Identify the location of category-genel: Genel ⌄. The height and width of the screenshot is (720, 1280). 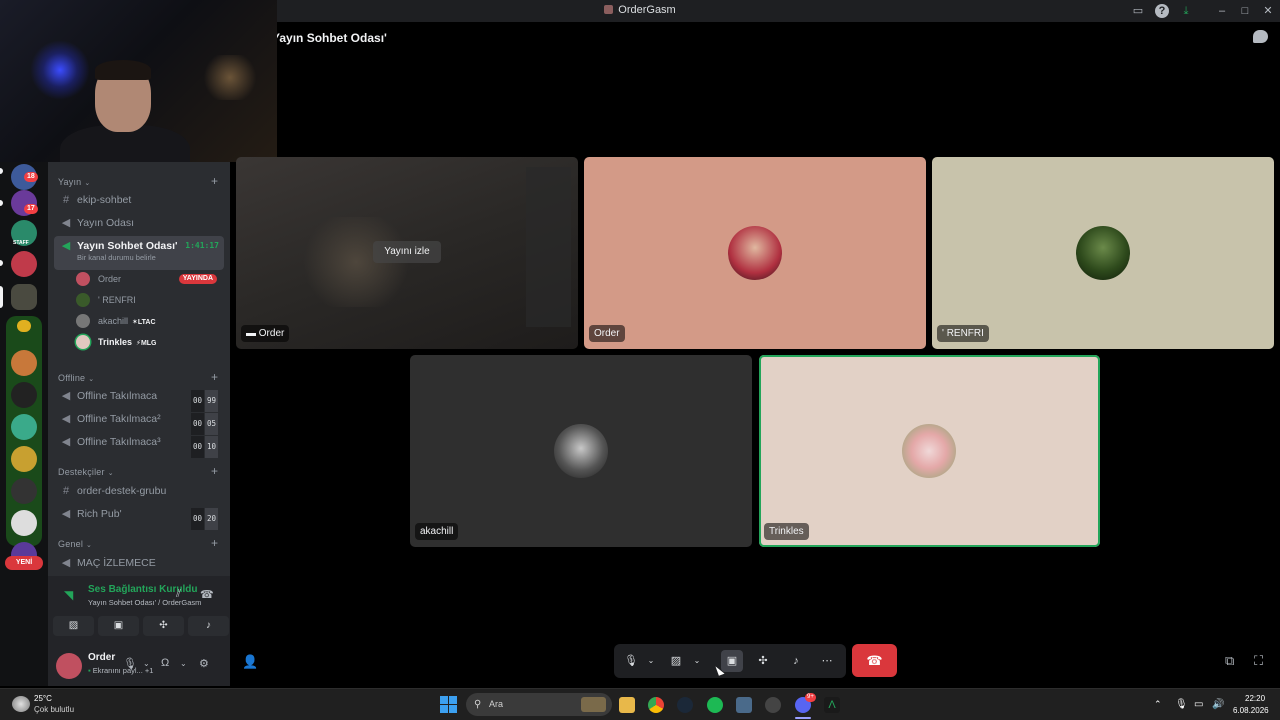
(75, 544).